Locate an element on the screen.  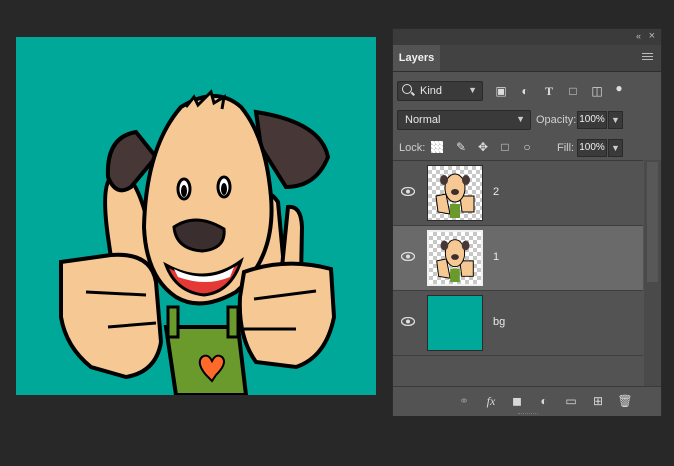
image-filter-icon: ▣ is located at coordinates (501, 91).